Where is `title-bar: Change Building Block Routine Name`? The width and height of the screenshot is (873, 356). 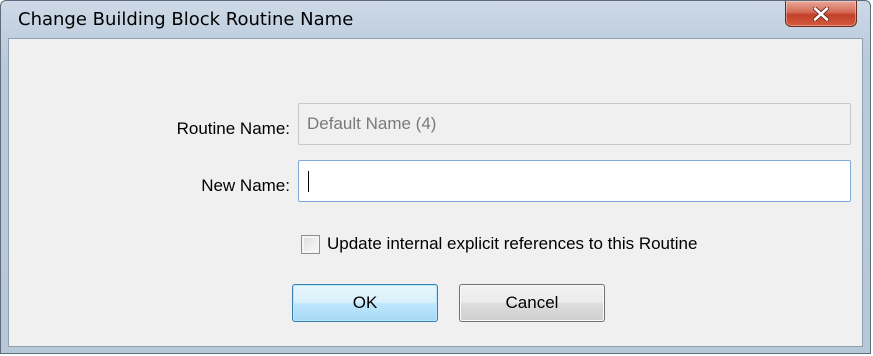 title-bar: Change Building Block Routine Name is located at coordinates (435, 19).